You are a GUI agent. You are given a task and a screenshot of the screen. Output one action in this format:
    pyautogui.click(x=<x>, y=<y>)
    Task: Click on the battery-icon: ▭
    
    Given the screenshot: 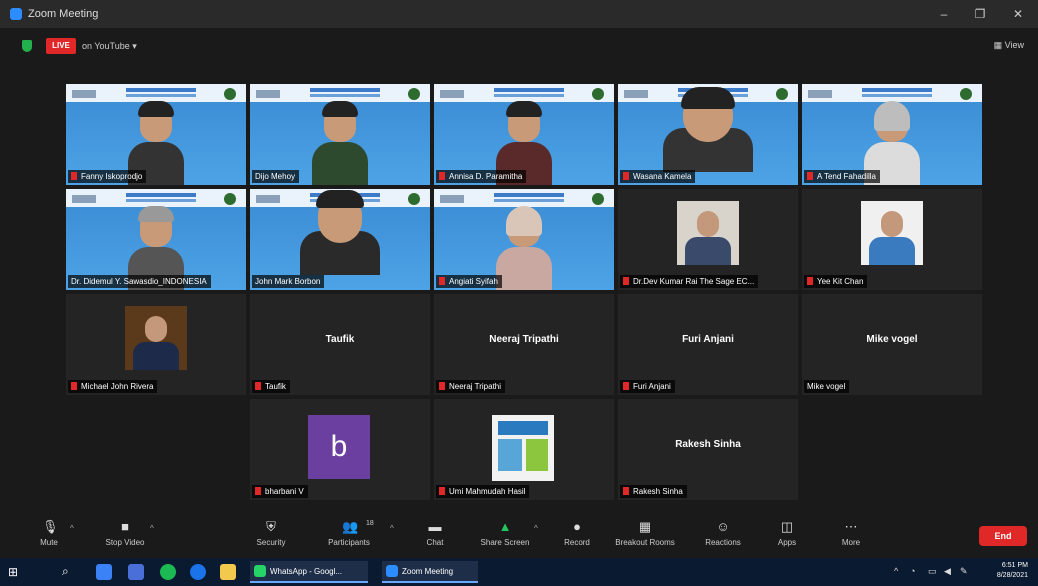 What is the action you would take?
    pyautogui.click(x=932, y=571)
    